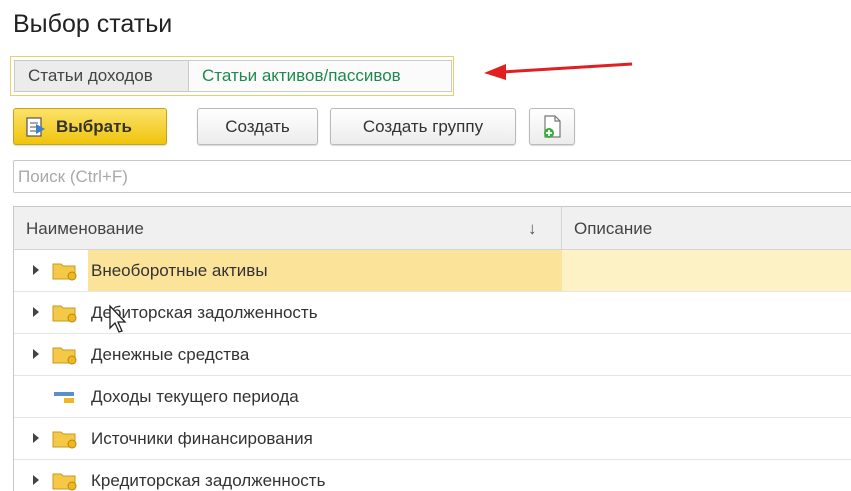 This screenshot has height=491, width=851. Describe the element at coordinates (202, 438) in the screenshot. I see `row-name: Источники финансирования` at that location.